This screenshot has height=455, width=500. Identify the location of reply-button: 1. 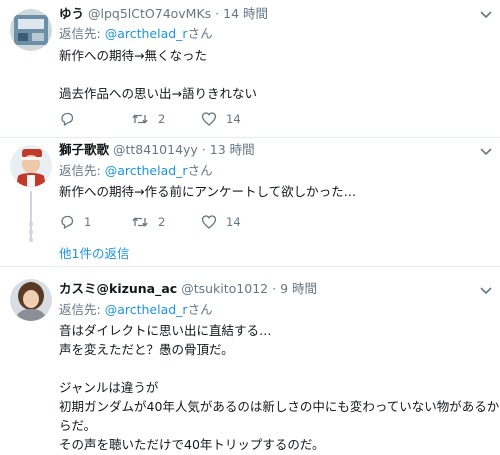
(75, 222).